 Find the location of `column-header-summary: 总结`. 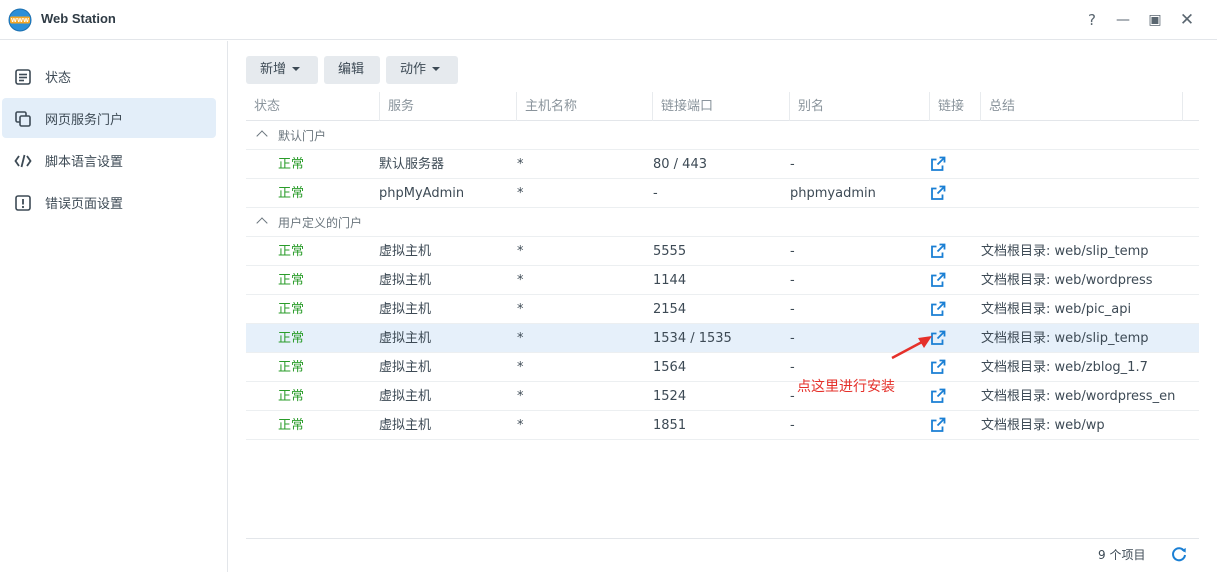

column-header-summary: 总结 is located at coordinates (1082, 106).